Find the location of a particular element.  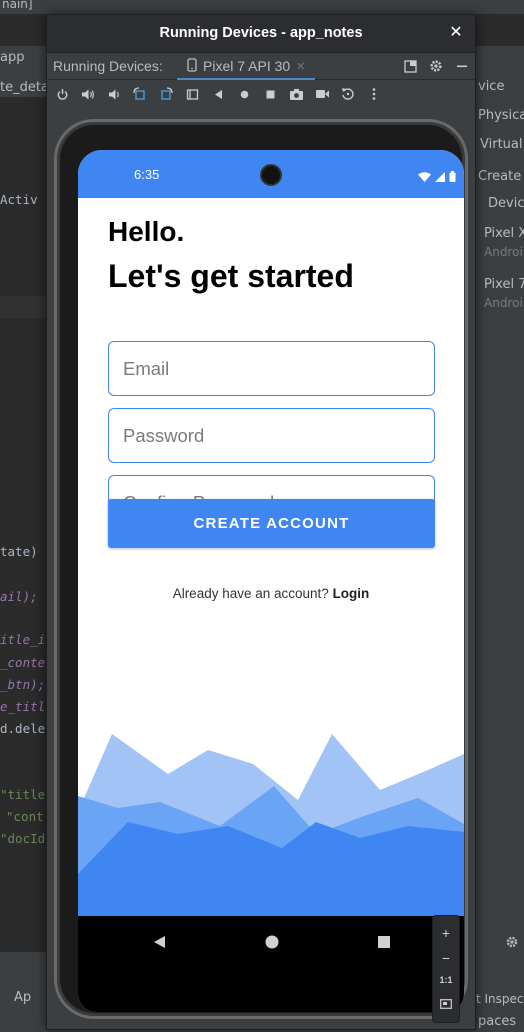

create-device-button: Create D is located at coordinates (501, 176).